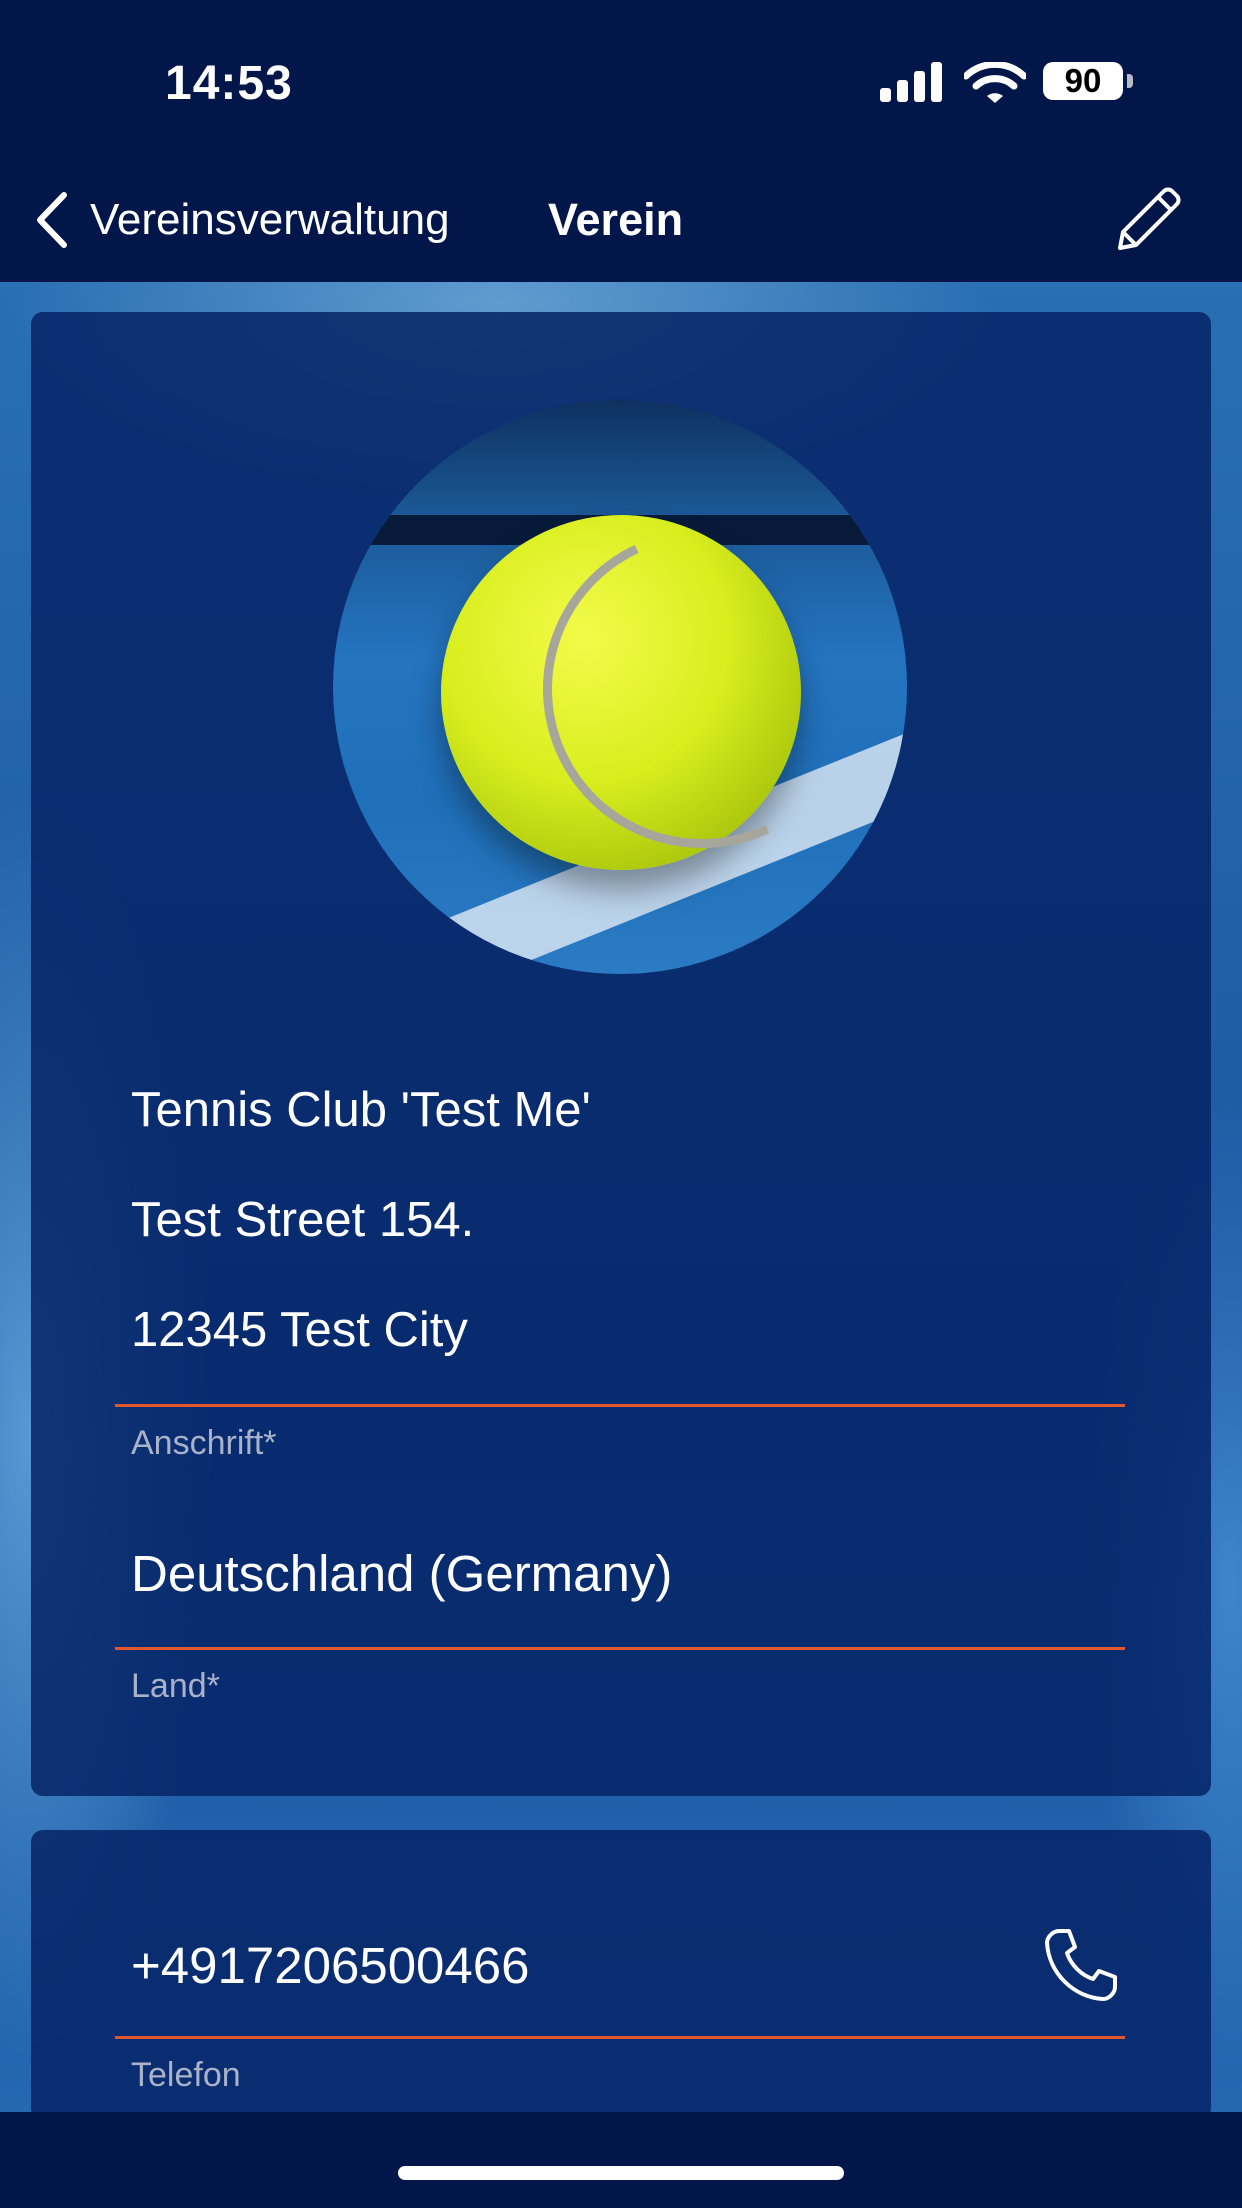 This screenshot has height=2208, width=1242. What do you see at coordinates (621, 2160) in the screenshot?
I see `bottom-bar` at bounding box center [621, 2160].